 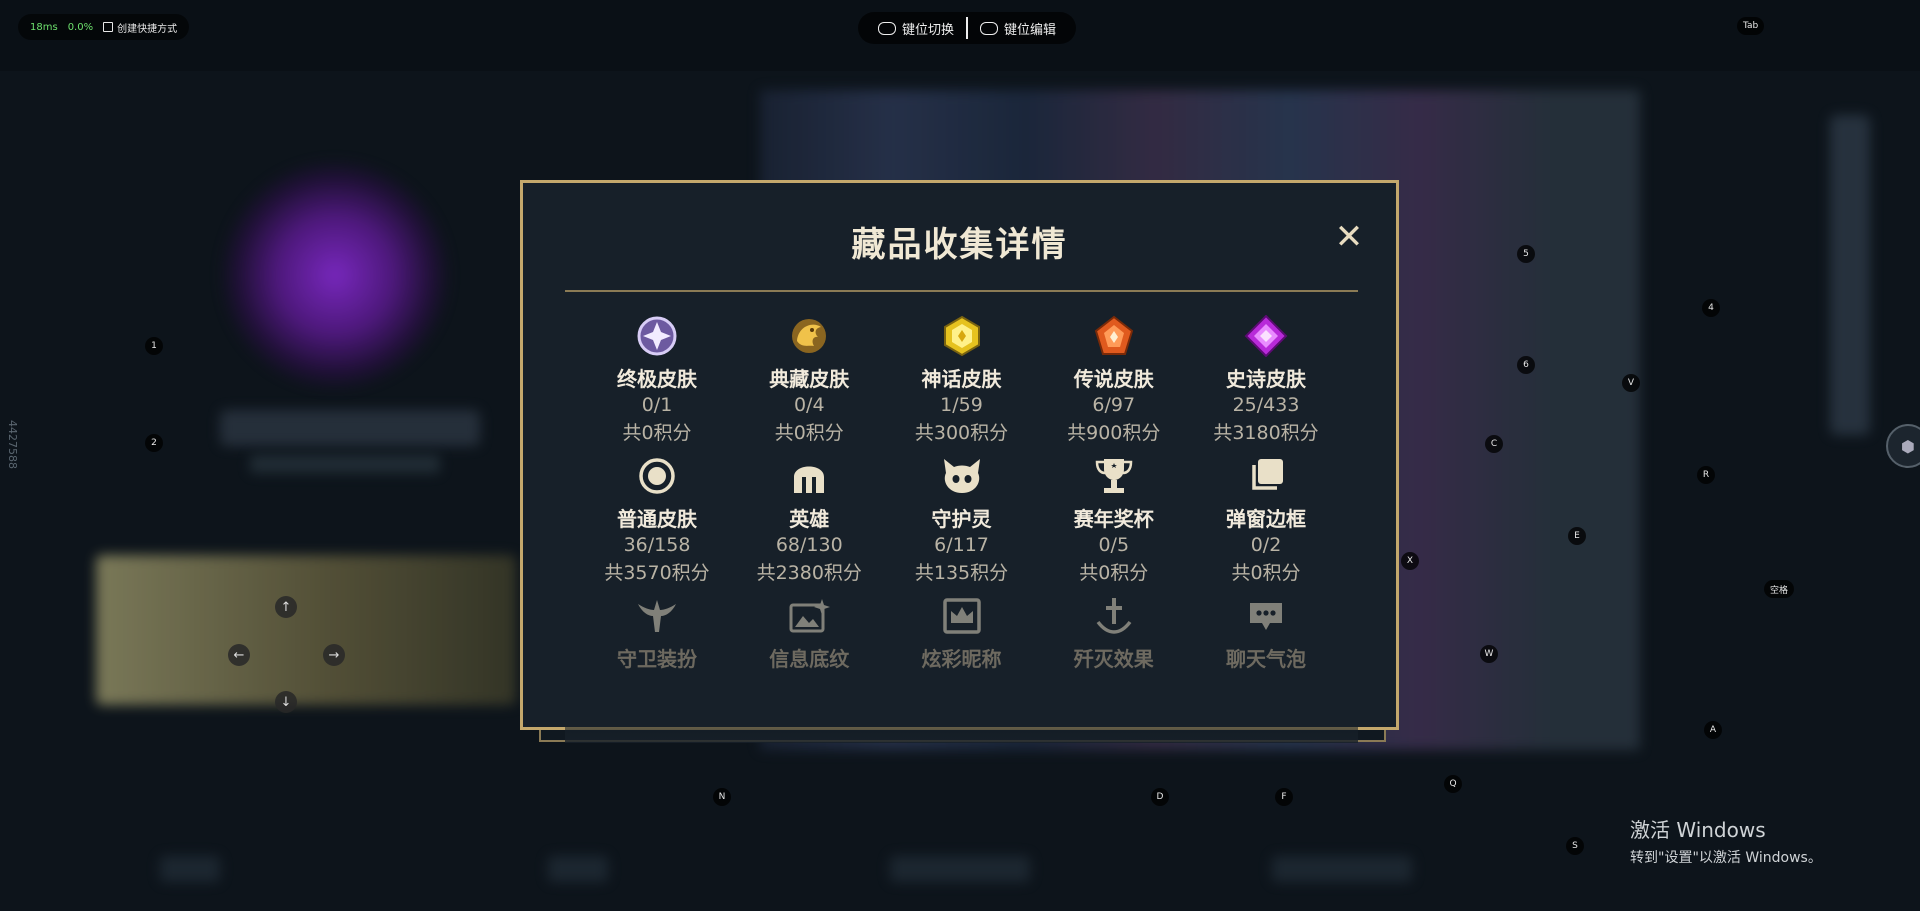 I want to click on key-hint-space: 空格, so click(x=1779, y=589).